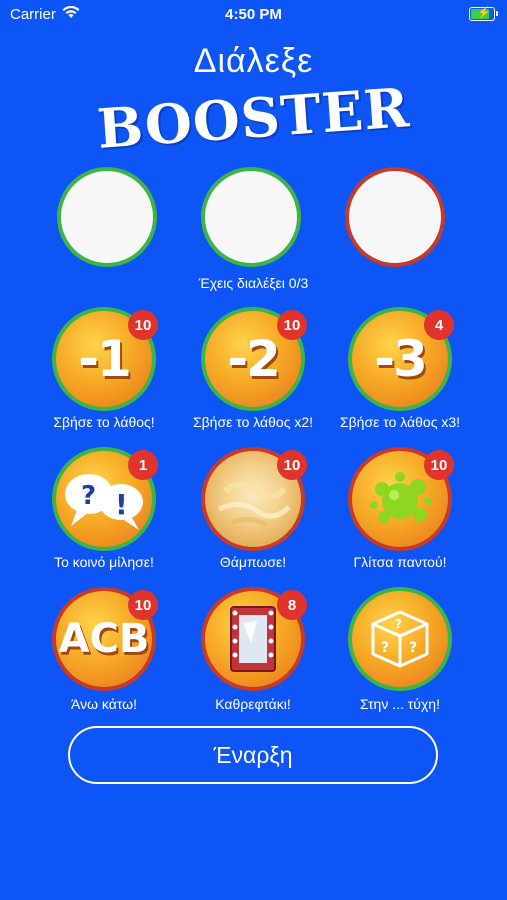 The image size is (507, 900). I want to click on booster-label: Άνω κάτω!, so click(104, 704).